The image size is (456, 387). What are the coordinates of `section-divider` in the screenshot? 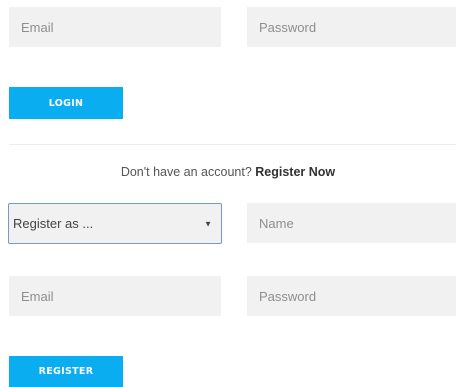 It's located at (232, 144).